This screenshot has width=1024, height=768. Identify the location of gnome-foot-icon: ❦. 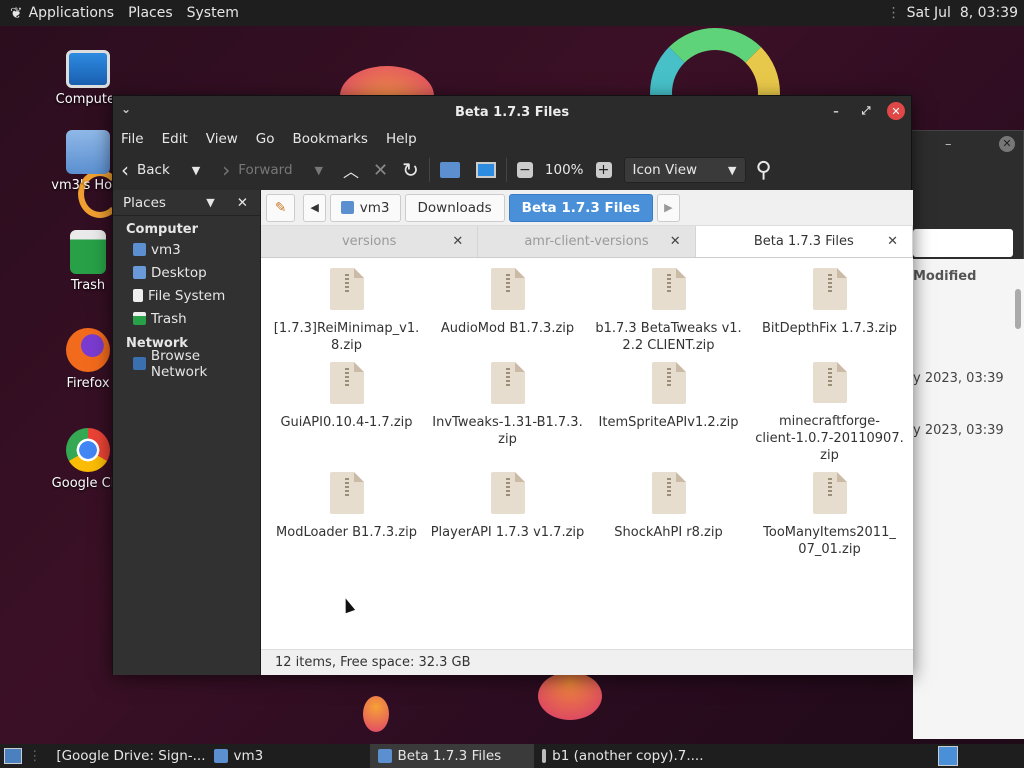
(16, 13).